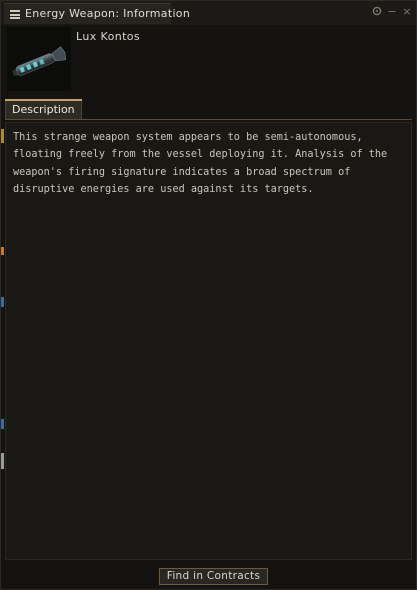  Describe the element at coordinates (377, 12) in the screenshot. I see `gear-icon` at that location.